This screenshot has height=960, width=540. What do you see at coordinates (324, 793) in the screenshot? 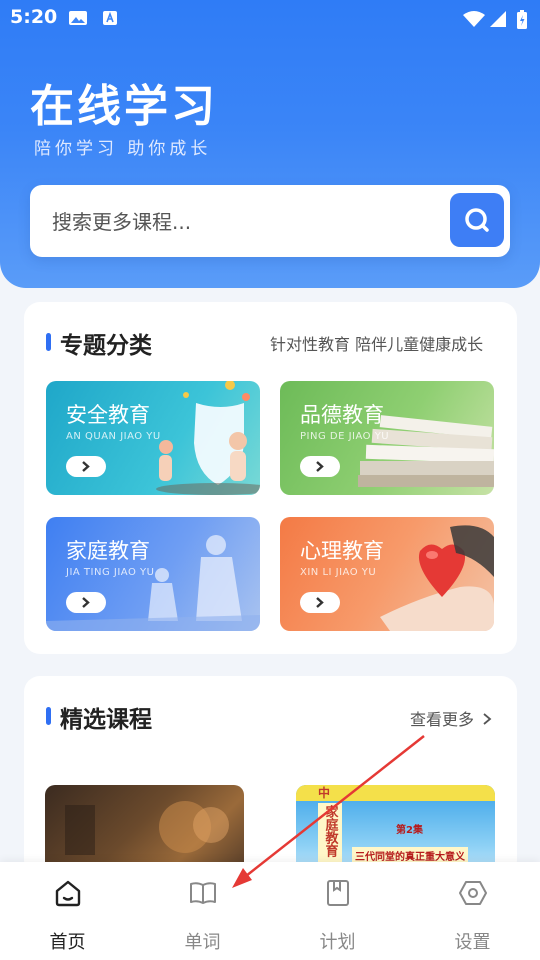
I see `course-top-text: 中` at bounding box center [324, 793].